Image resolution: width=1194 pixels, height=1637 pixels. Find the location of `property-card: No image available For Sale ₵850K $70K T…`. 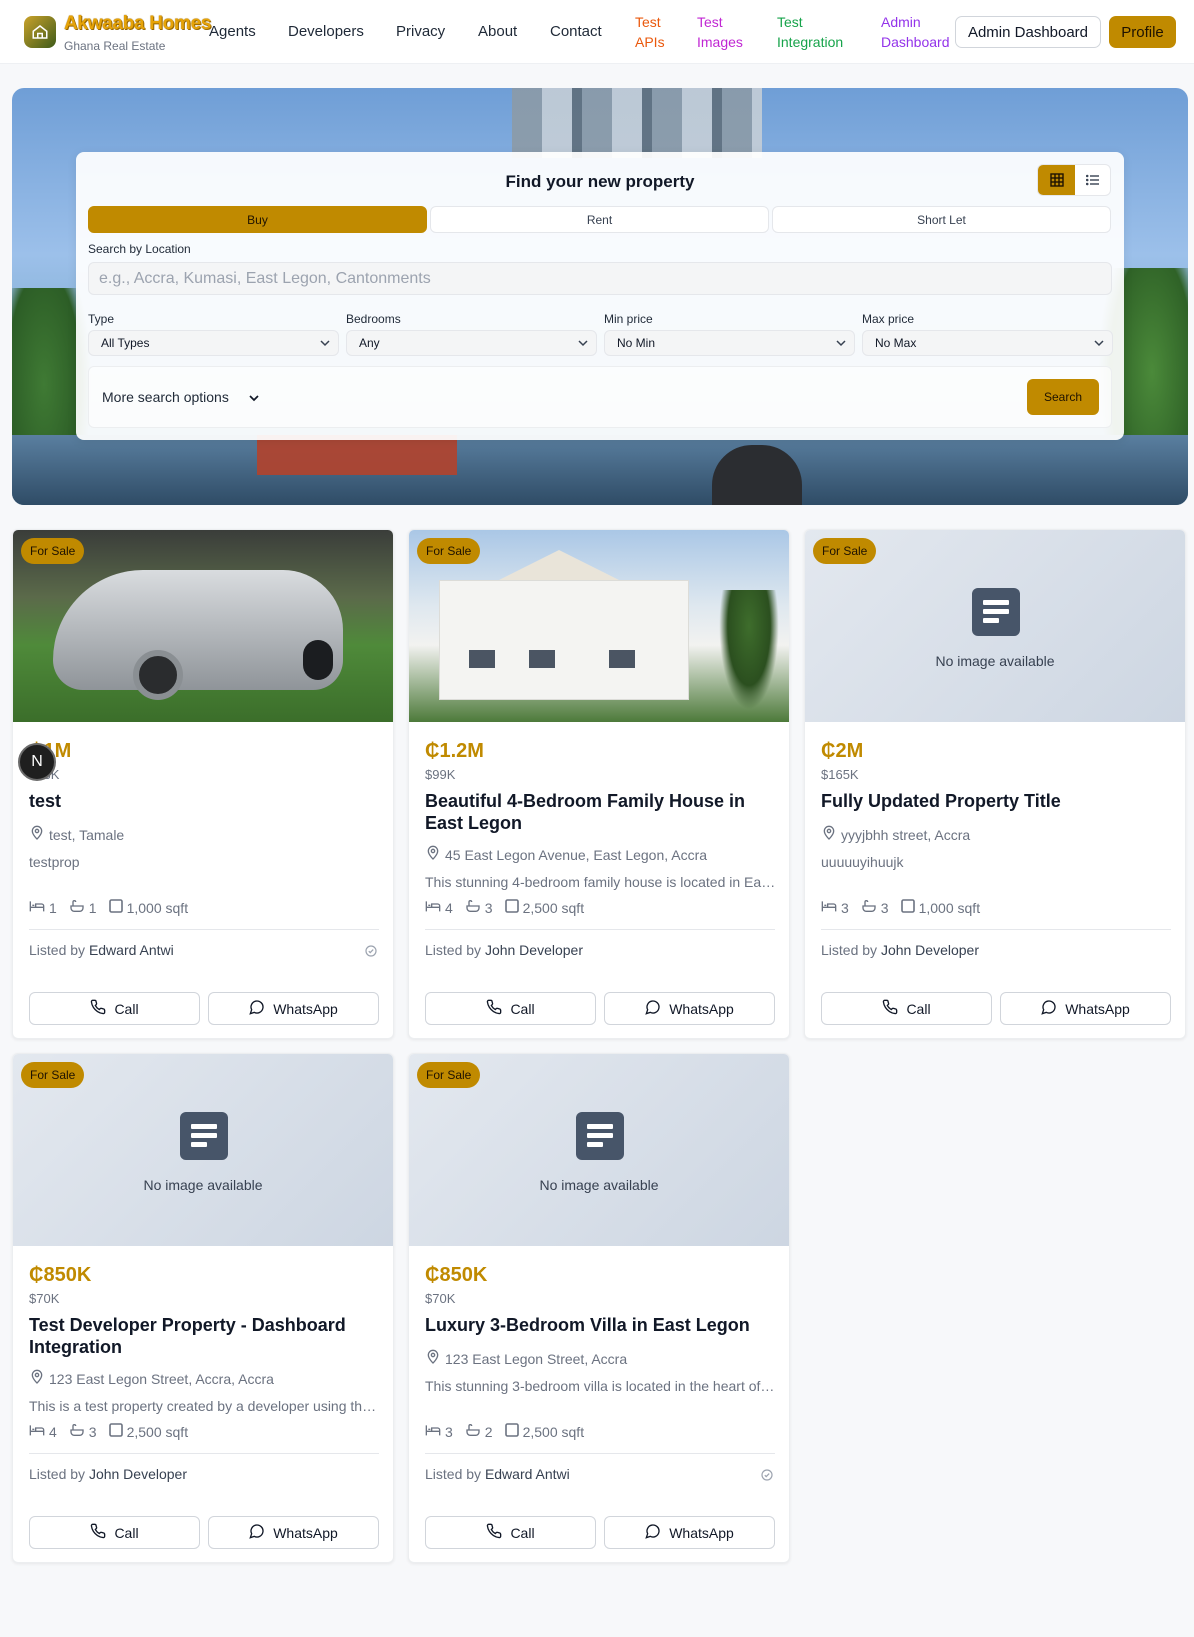

property-card: No image available For Sale ₵850K $70K T… is located at coordinates (203, 1308).